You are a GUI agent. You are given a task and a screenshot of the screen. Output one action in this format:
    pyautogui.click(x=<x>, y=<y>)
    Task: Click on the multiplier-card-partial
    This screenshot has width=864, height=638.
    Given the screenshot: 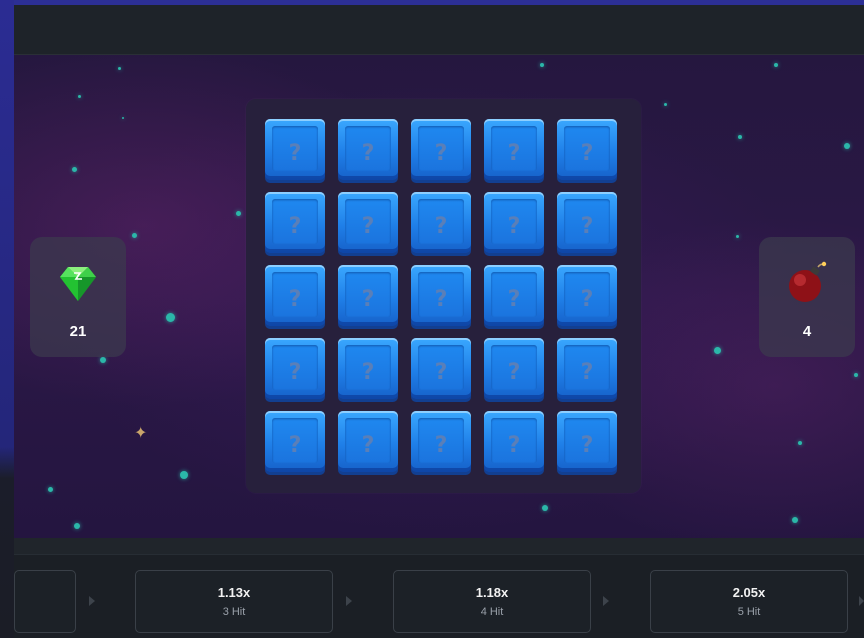 What is the action you would take?
    pyautogui.click(x=45, y=601)
    